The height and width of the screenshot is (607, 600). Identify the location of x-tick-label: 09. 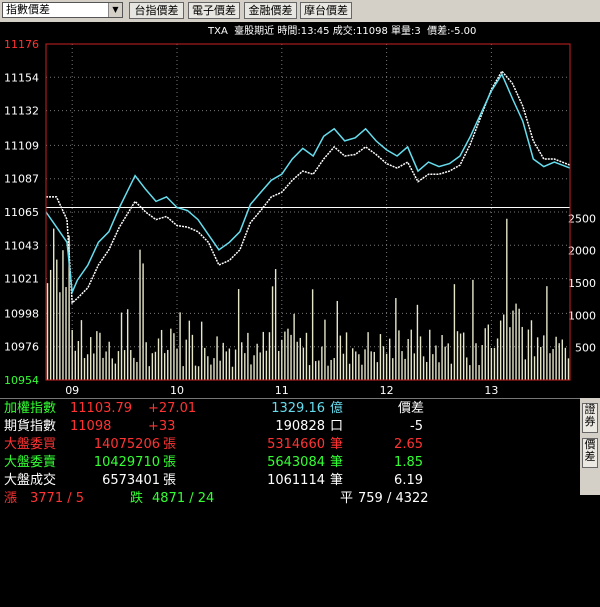
(72, 390).